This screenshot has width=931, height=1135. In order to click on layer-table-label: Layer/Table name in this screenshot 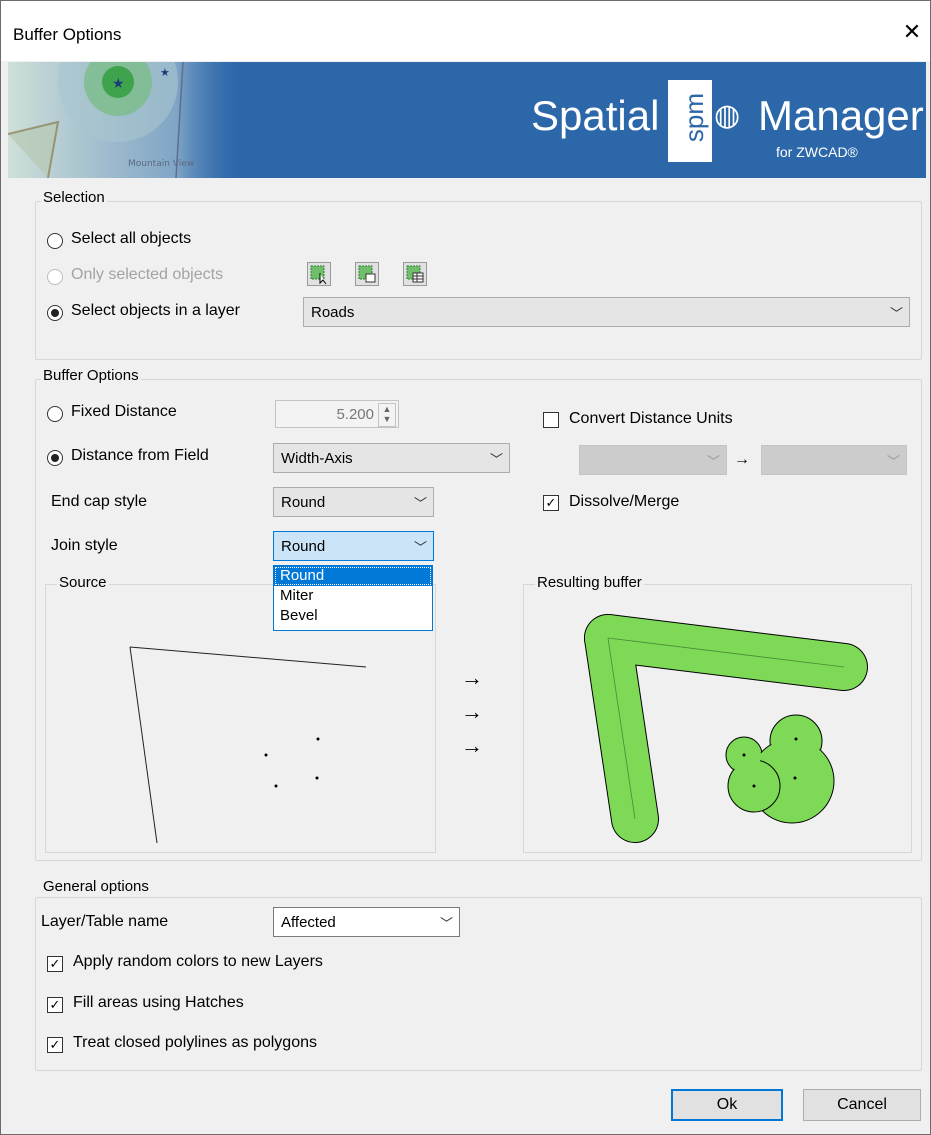, I will do `click(105, 921)`.